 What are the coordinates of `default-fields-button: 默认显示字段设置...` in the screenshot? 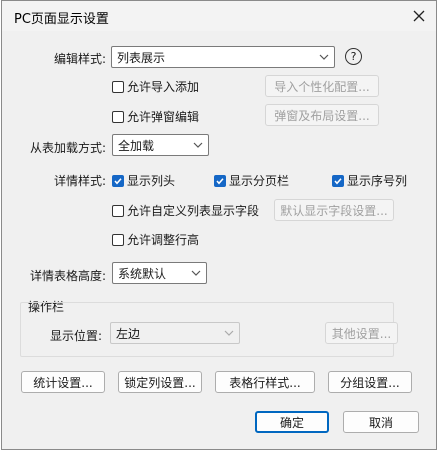 It's located at (334, 210).